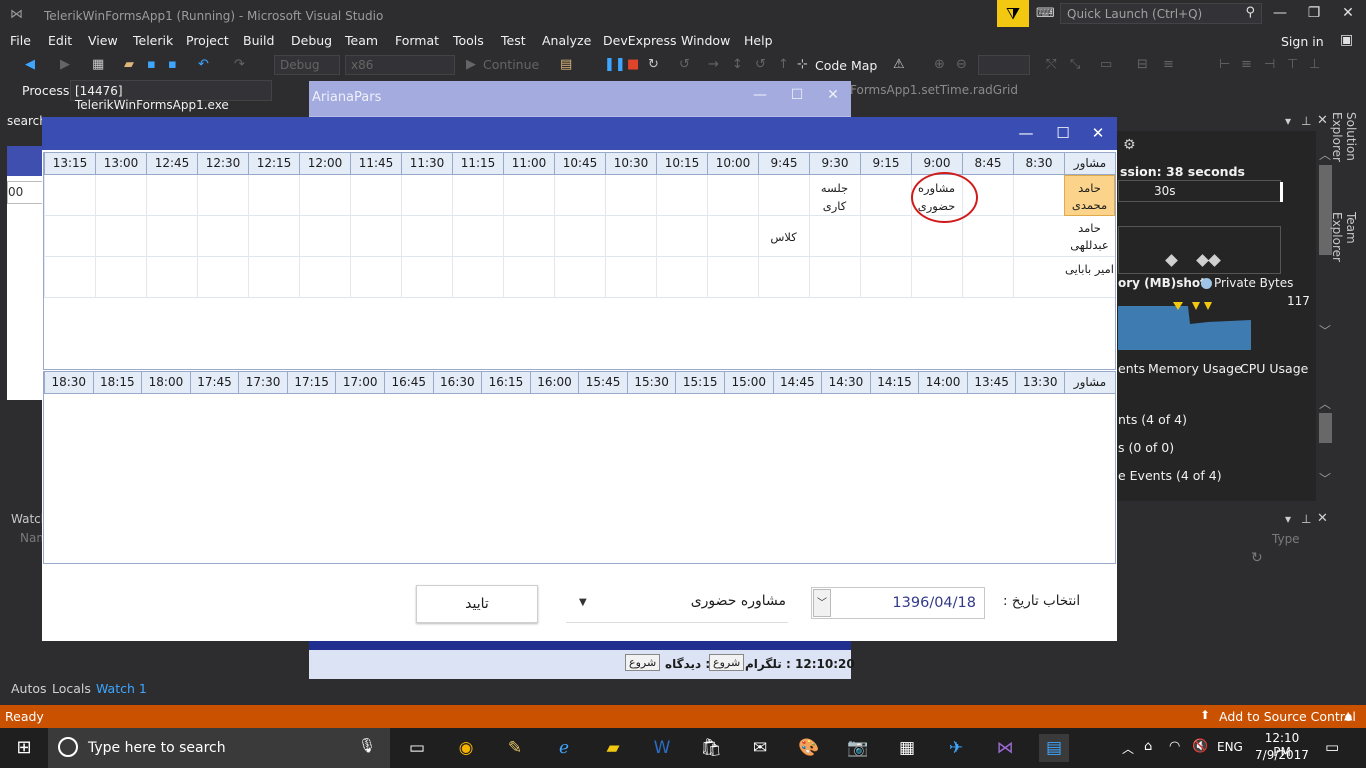  Describe the element at coordinates (214, 382) in the screenshot. I see `time-column-header: 17:45` at that location.